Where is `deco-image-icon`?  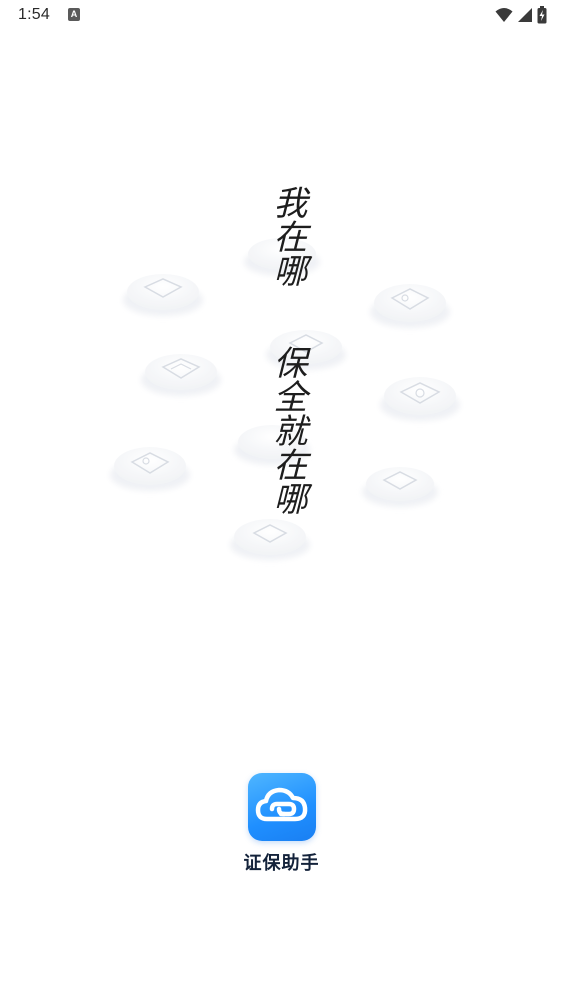 deco-image-icon is located at coordinates (410, 306).